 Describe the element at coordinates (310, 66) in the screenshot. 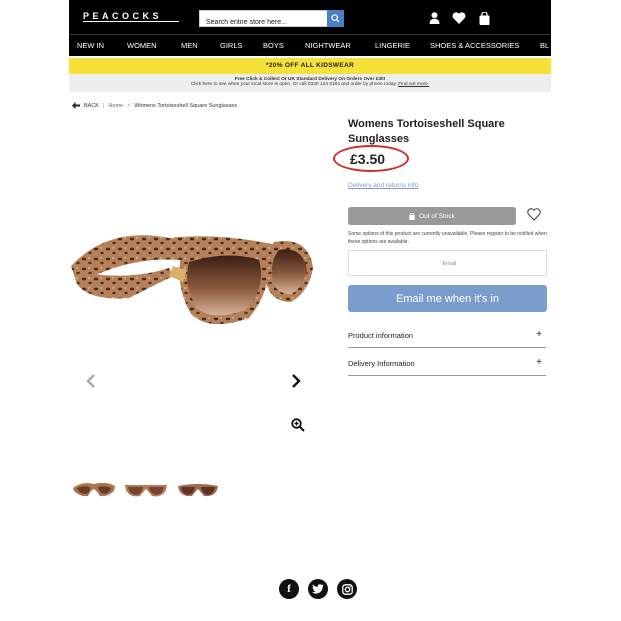

I see `promo-banner: *20% OFF ALL KIDSWEAR` at that location.